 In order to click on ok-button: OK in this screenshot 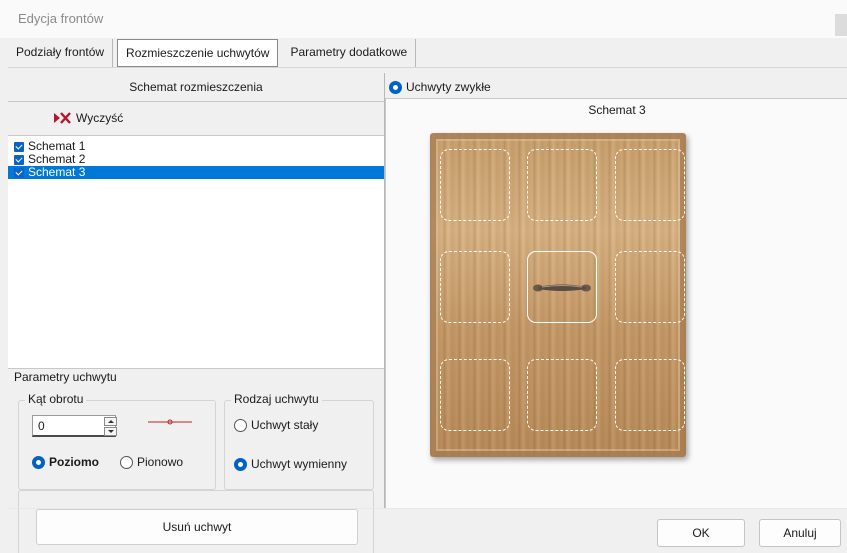, I will do `click(701, 533)`.